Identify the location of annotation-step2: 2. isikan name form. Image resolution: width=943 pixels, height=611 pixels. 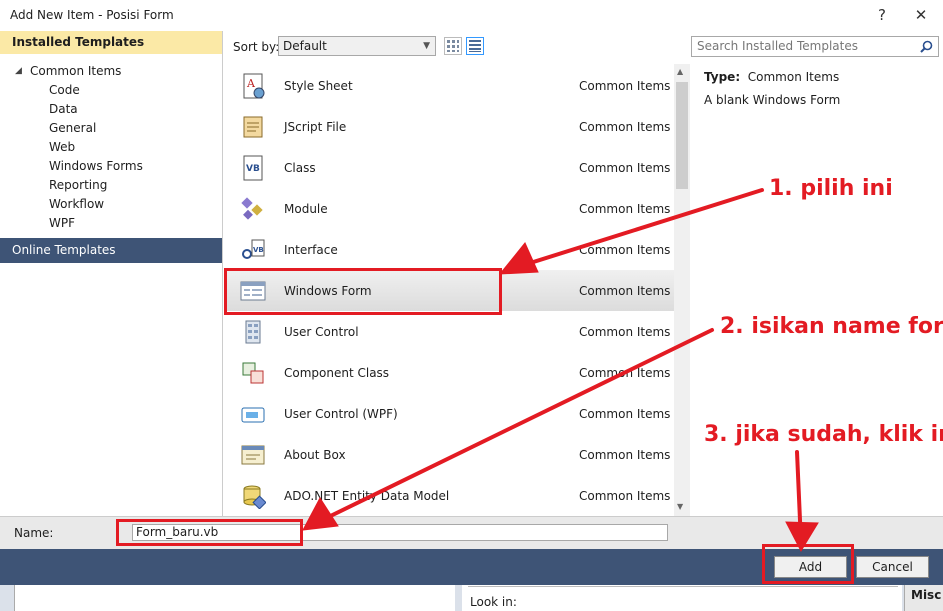
(831, 326).